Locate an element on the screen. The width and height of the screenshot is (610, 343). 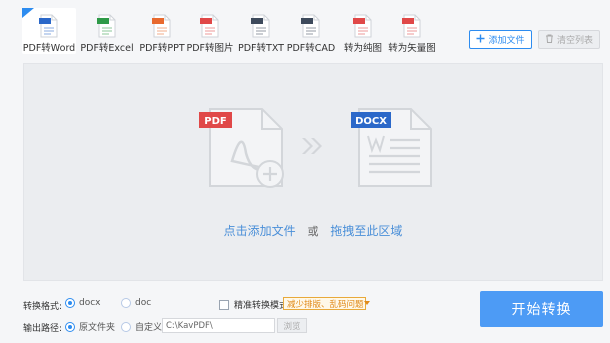
browse-button: 浏览 is located at coordinates (292, 325).